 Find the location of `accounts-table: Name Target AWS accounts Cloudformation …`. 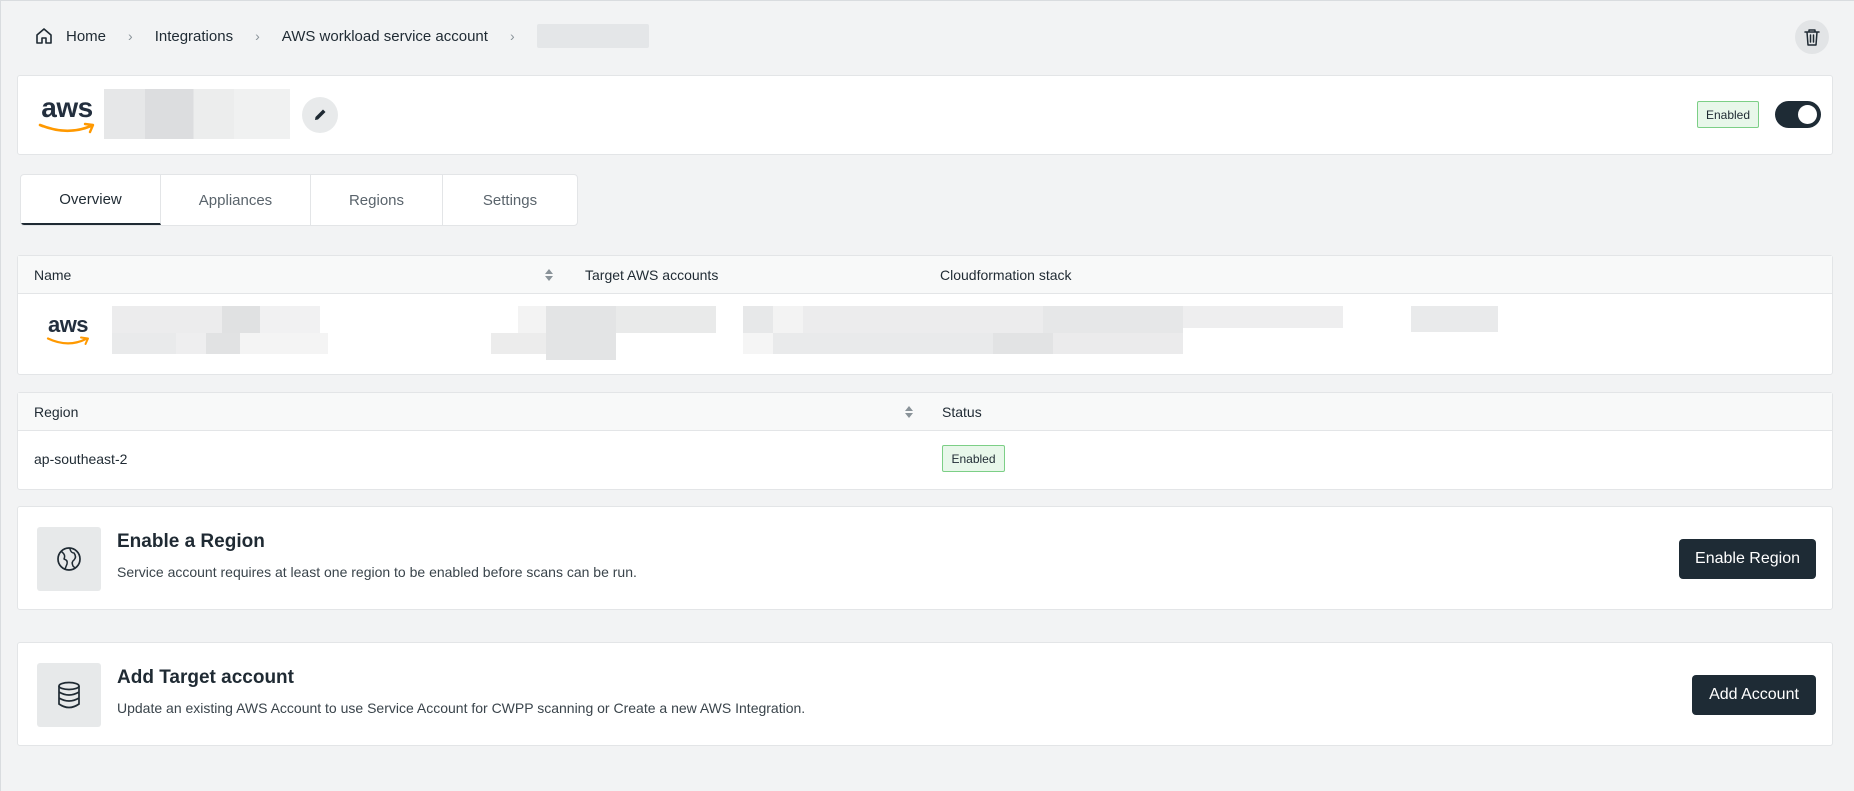

accounts-table: Name Target AWS accounts Cloudformation … is located at coordinates (925, 315).